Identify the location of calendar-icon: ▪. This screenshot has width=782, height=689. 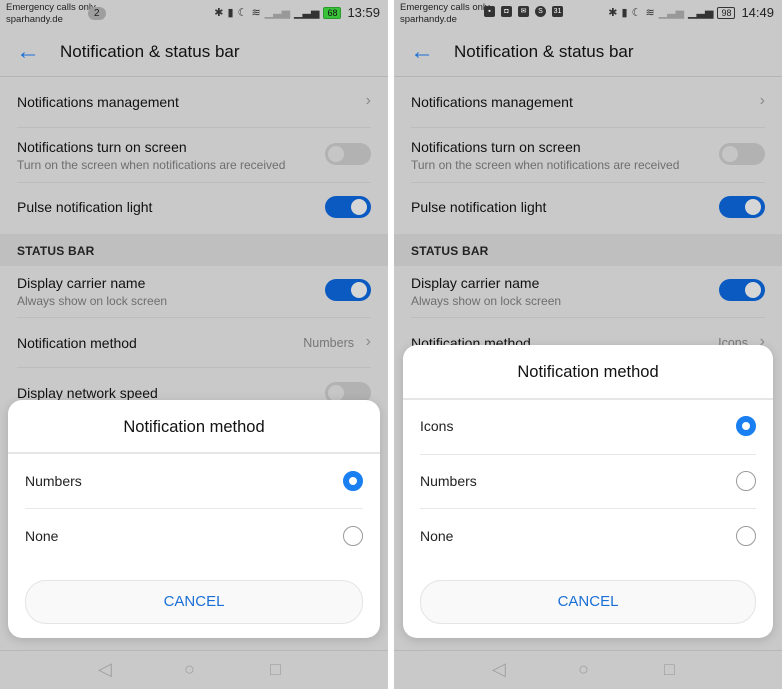
(489, 11).